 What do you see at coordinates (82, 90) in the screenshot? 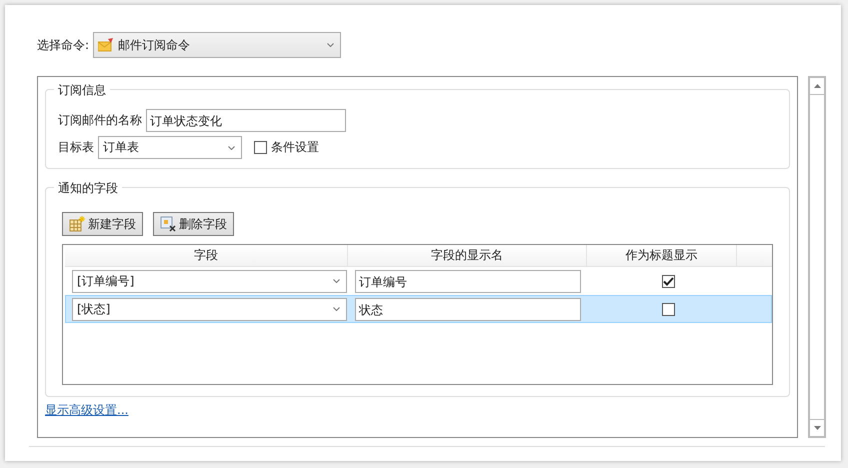
I see `group-title: 订阅信息` at bounding box center [82, 90].